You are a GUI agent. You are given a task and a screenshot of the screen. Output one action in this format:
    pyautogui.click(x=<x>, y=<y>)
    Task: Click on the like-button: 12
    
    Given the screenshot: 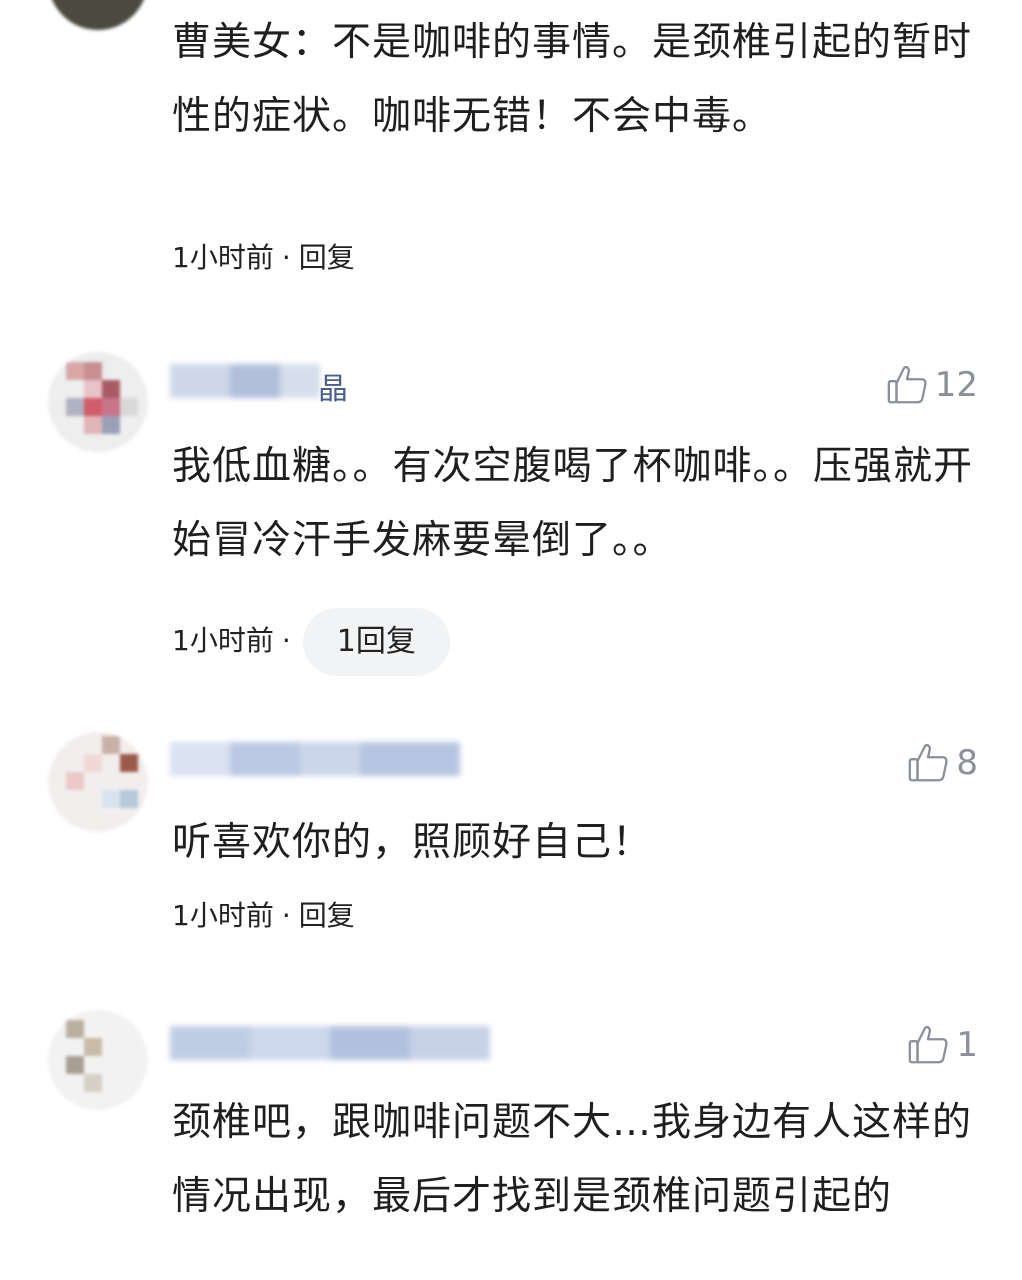 What is the action you would take?
    pyautogui.click(x=931, y=385)
    